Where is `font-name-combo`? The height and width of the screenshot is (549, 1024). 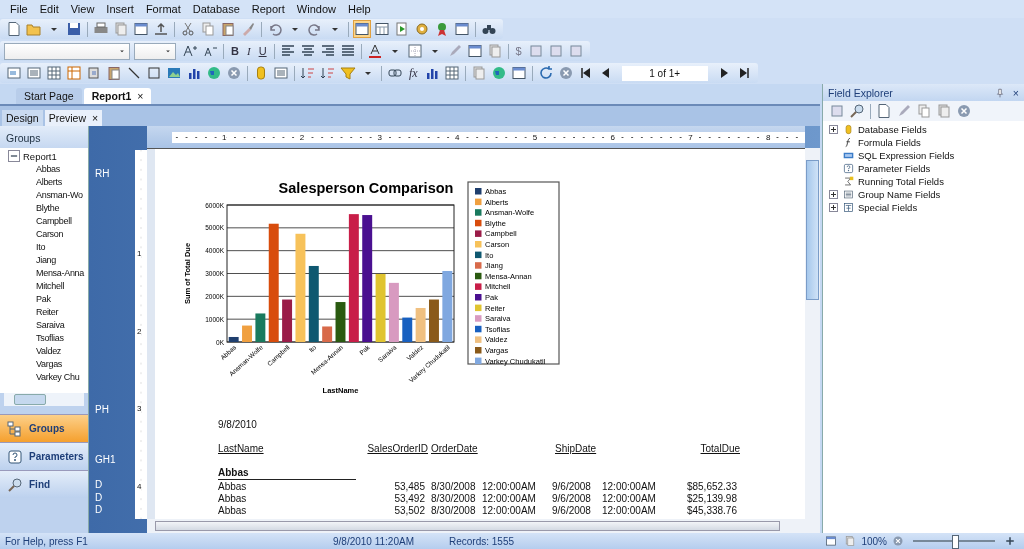 font-name-combo is located at coordinates (67, 51).